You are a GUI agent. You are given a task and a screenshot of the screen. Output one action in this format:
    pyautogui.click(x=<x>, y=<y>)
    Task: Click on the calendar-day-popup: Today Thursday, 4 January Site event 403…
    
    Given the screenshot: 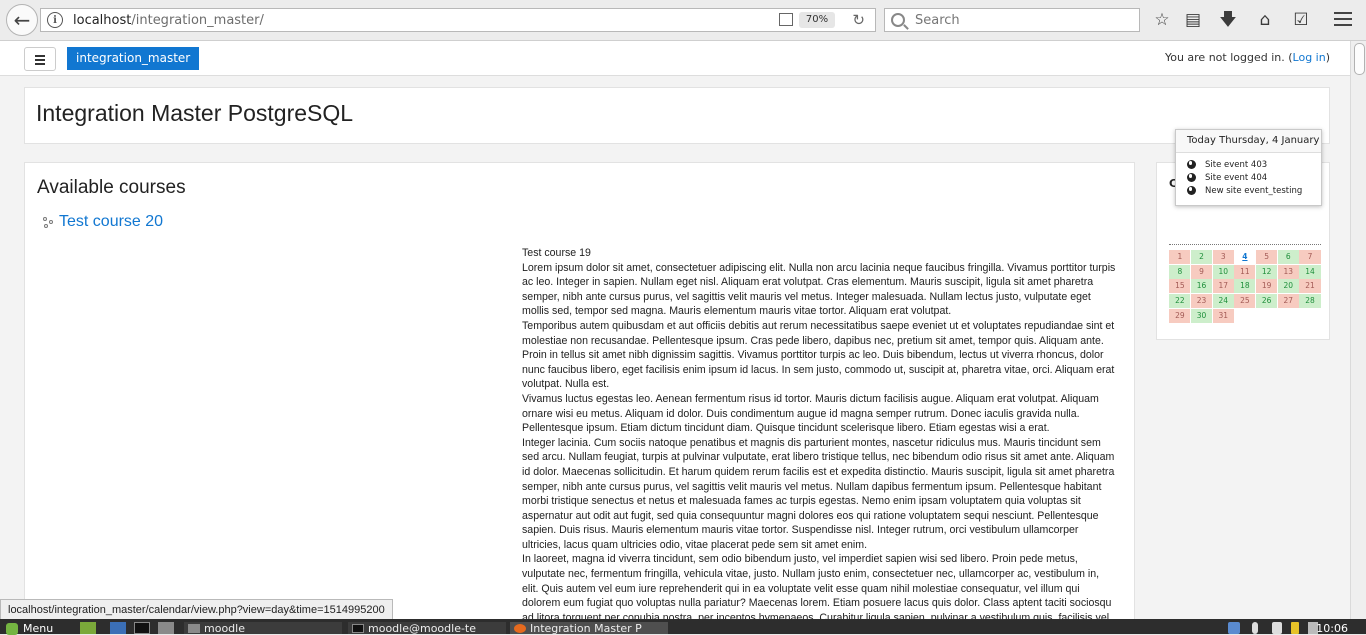 What is the action you would take?
    pyautogui.click(x=1248, y=167)
    